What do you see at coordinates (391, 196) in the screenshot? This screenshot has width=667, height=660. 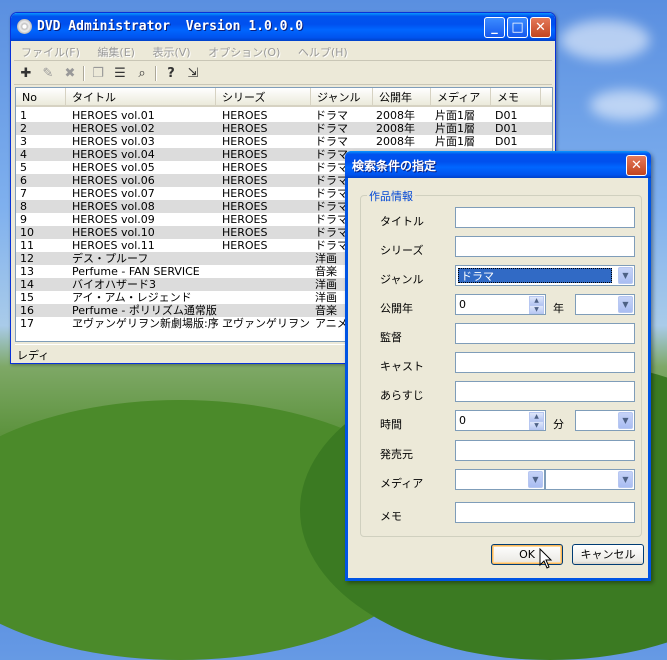 I see `group-label: 作品情報` at bounding box center [391, 196].